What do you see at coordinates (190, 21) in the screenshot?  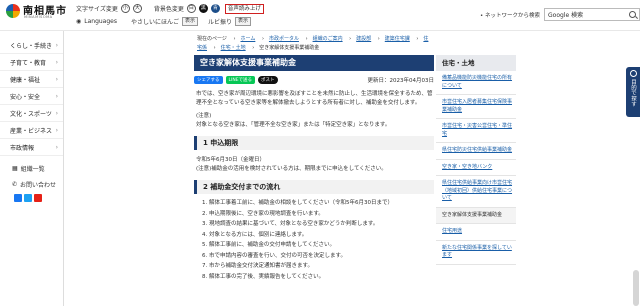 I see `easy-japanese-show-button: 表示` at bounding box center [190, 21].